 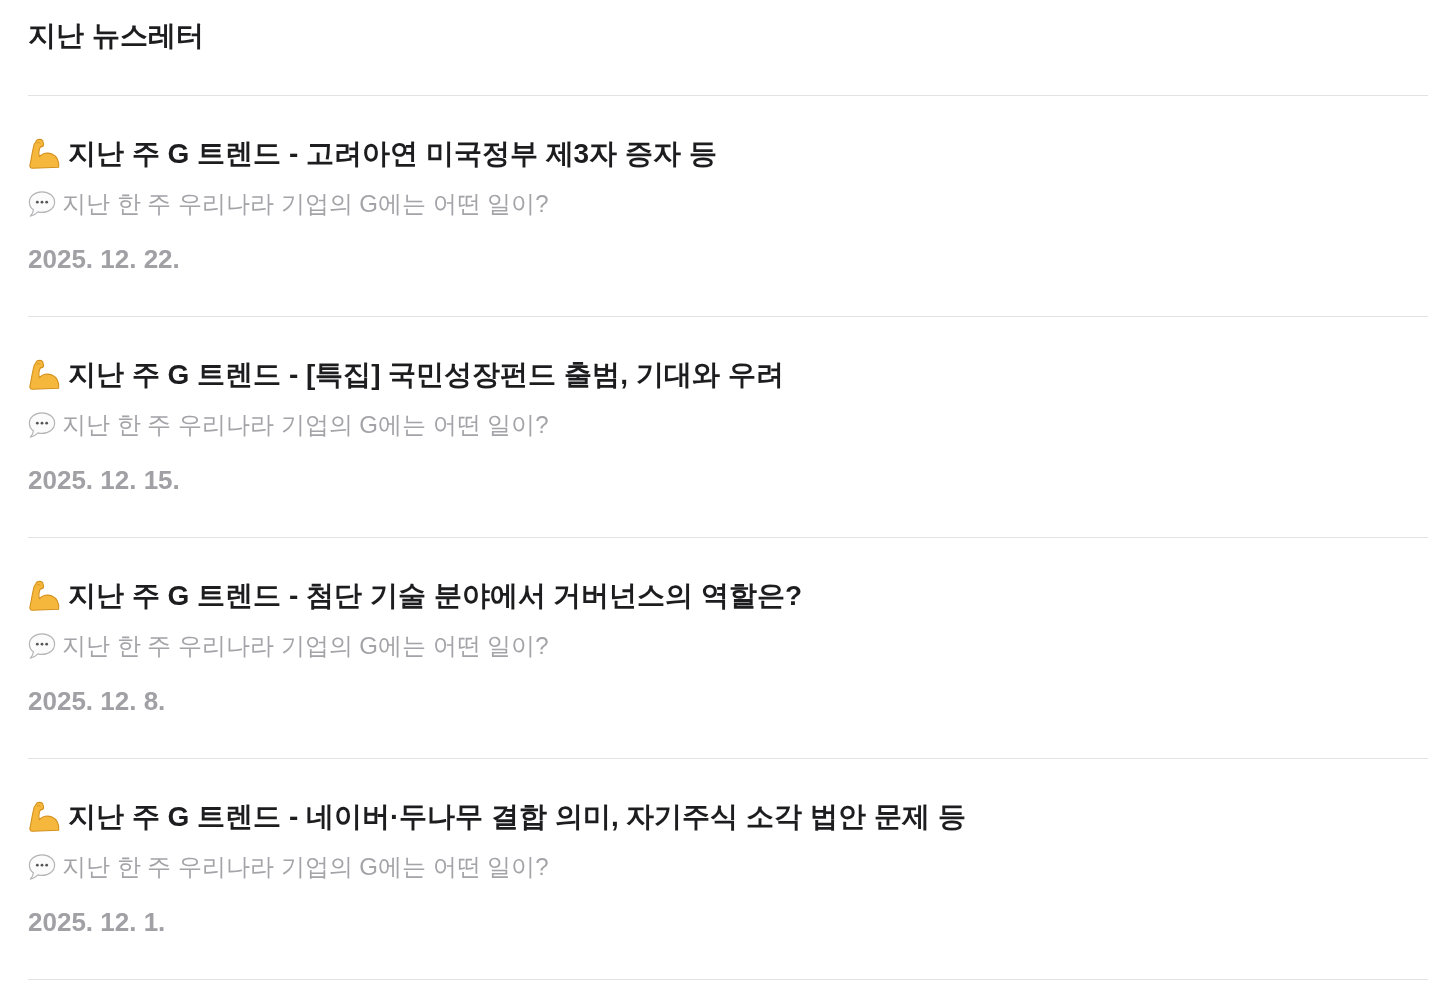 I want to click on newsletter-title: 지난 주 G 트렌드 - 네이버·두나무 결합 의미, 자기주식 소각 법안 문제 등, so click(x=517, y=817).